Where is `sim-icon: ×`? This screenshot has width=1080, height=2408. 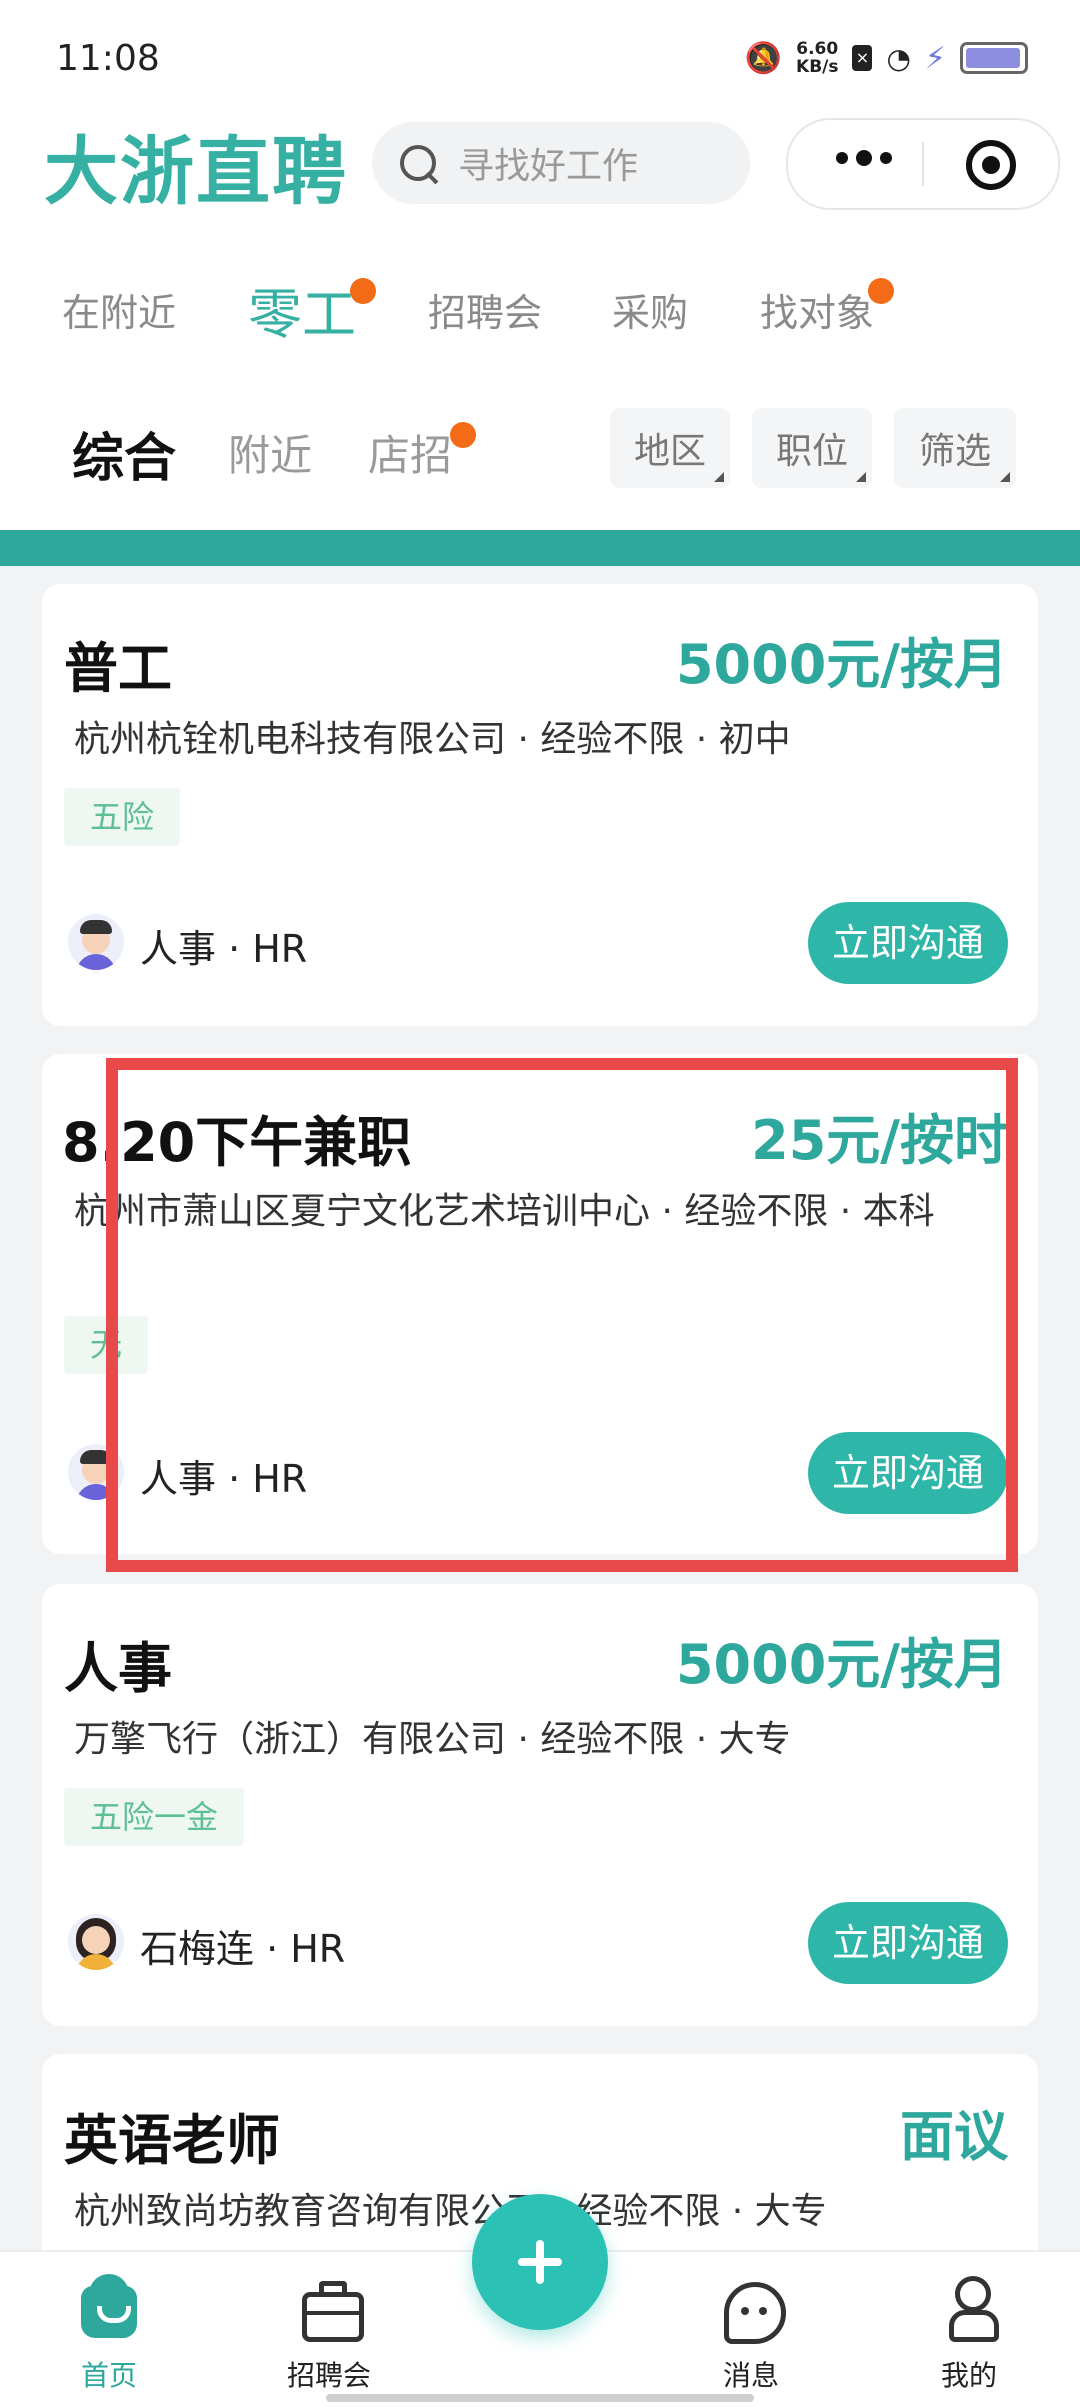
sim-icon: × is located at coordinates (862, 58).